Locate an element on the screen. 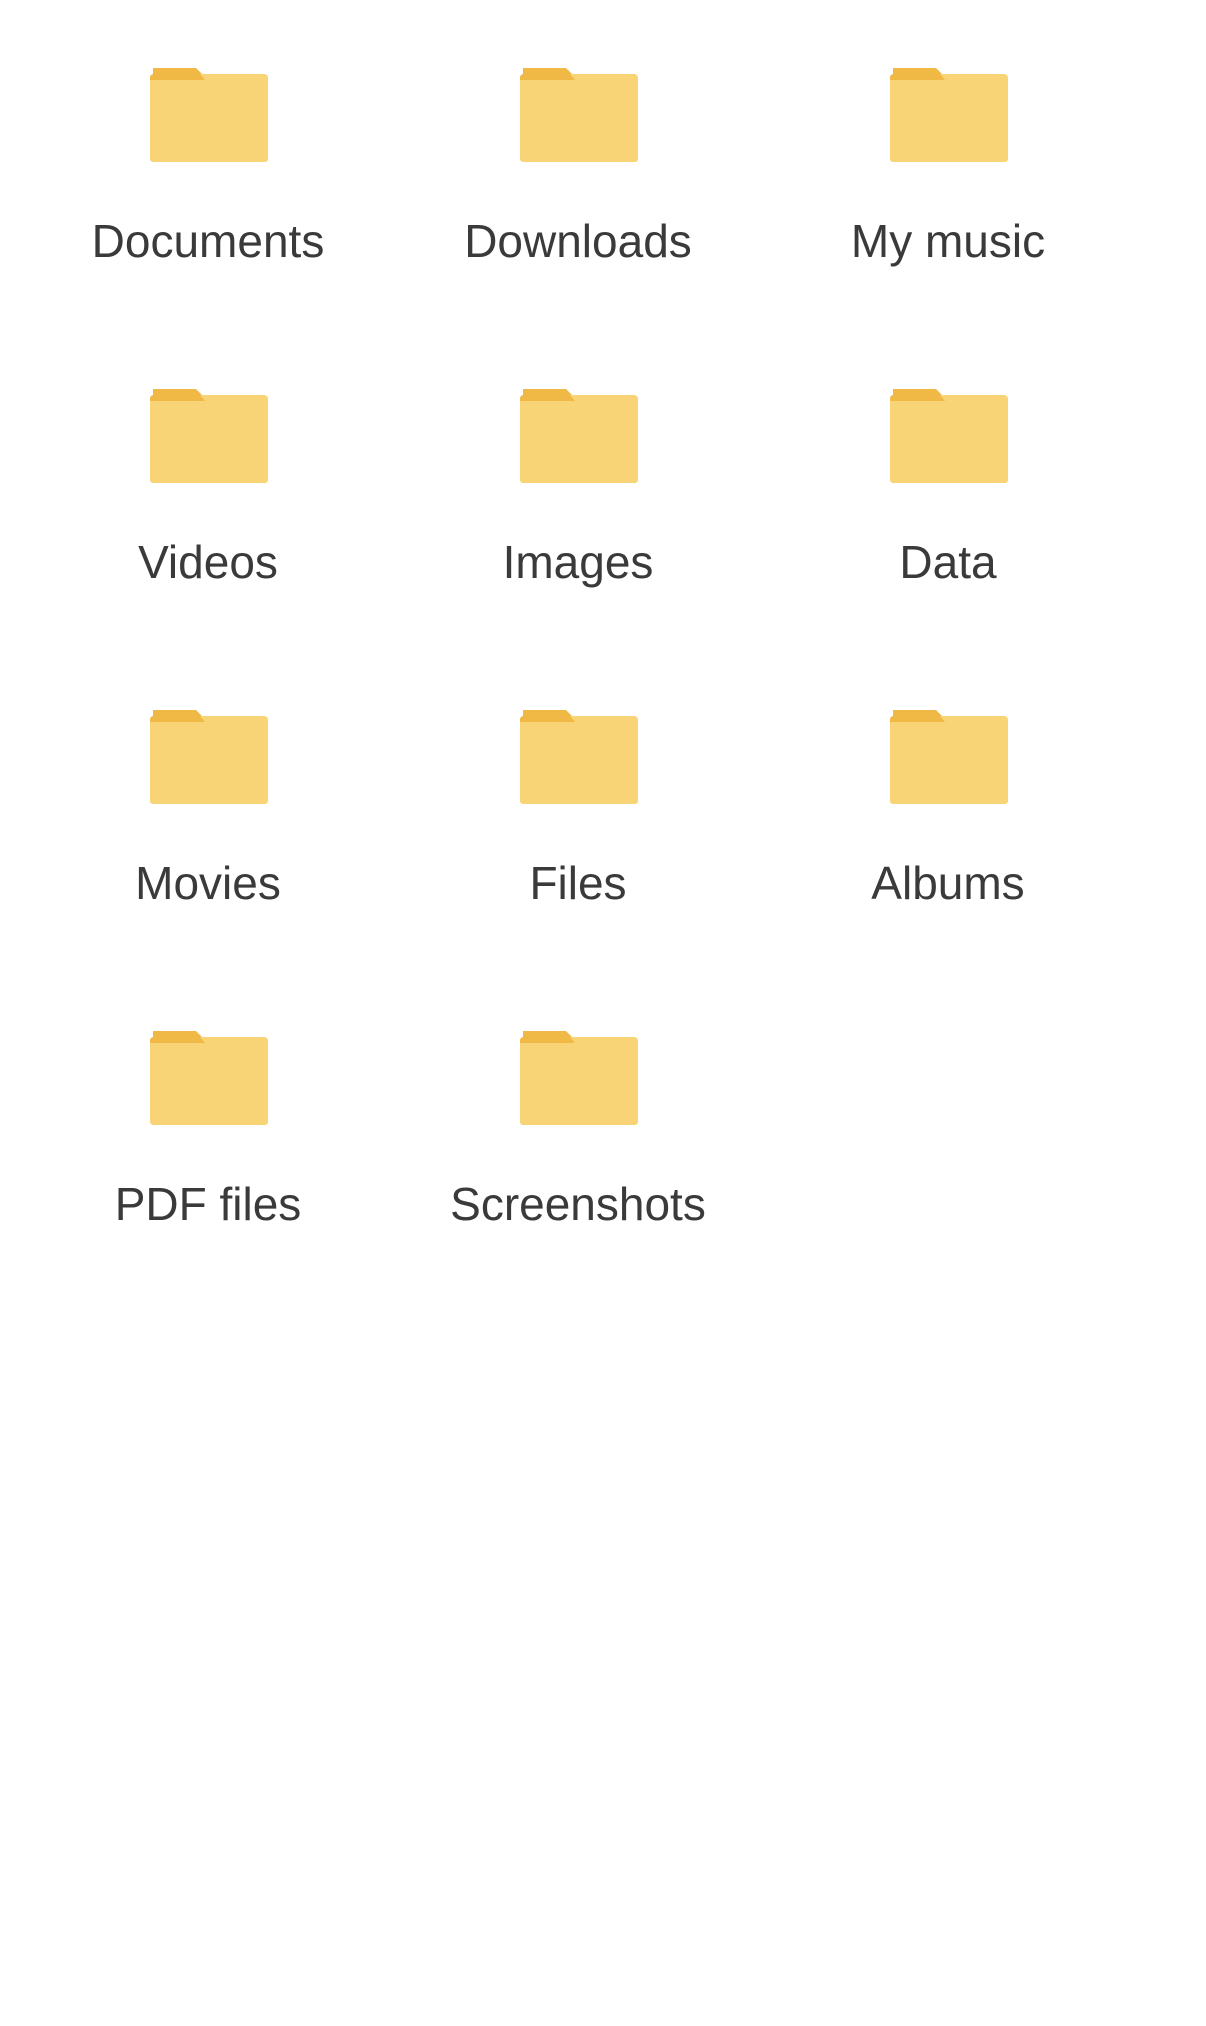 The height and width of the screenshot is (2026, 1206). folder-item-data: Data is located at coordinates (948, 481).